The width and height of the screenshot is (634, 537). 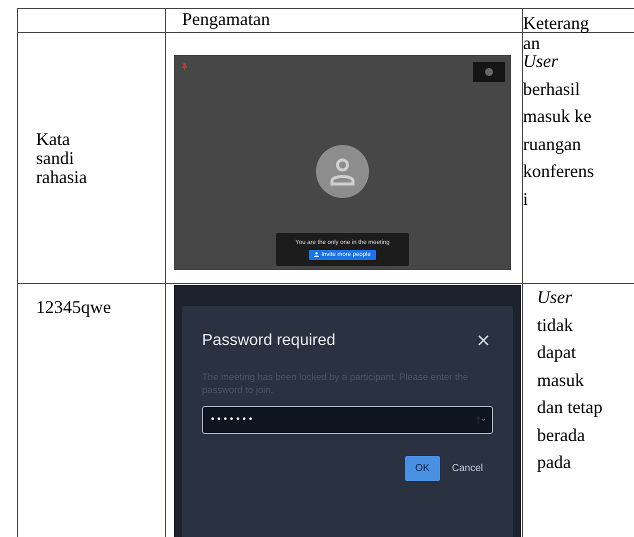 What do you see at coordinates (570, 380) in the screenshot?
I see `table-cell-text: User tidak dapat masuk dan tetap berada pada` at bounding box center [570, 380].